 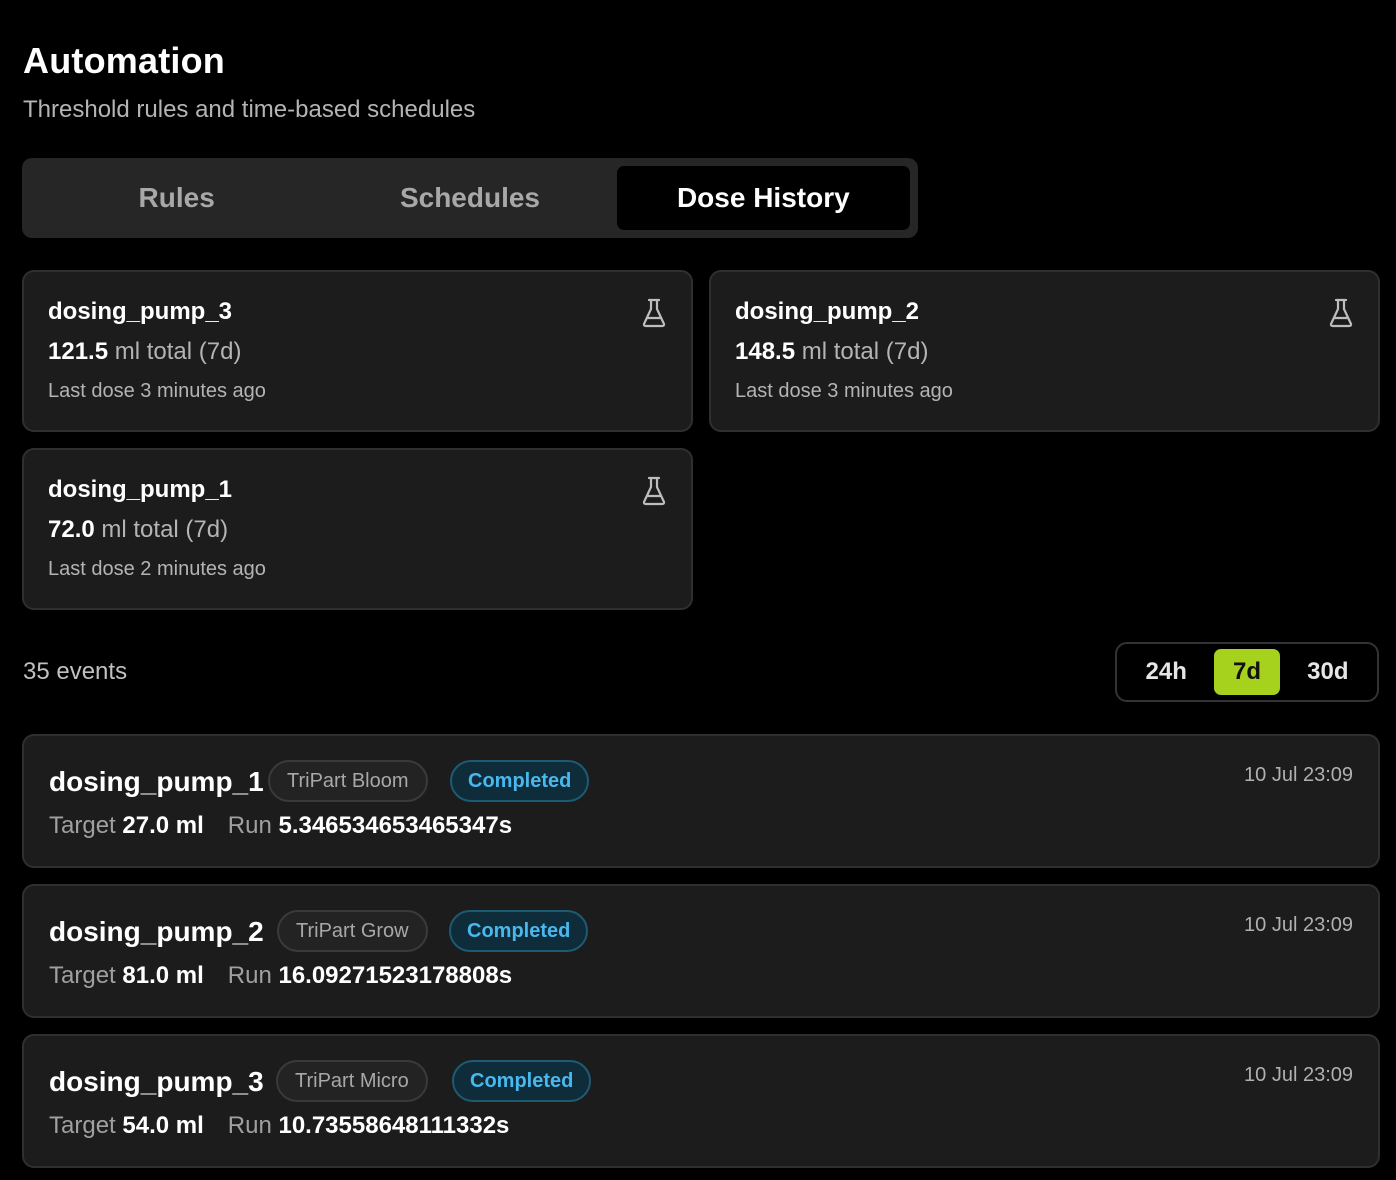 I want to click on event-pump-name: dosing_pump_1, so click(x=156, y=781).